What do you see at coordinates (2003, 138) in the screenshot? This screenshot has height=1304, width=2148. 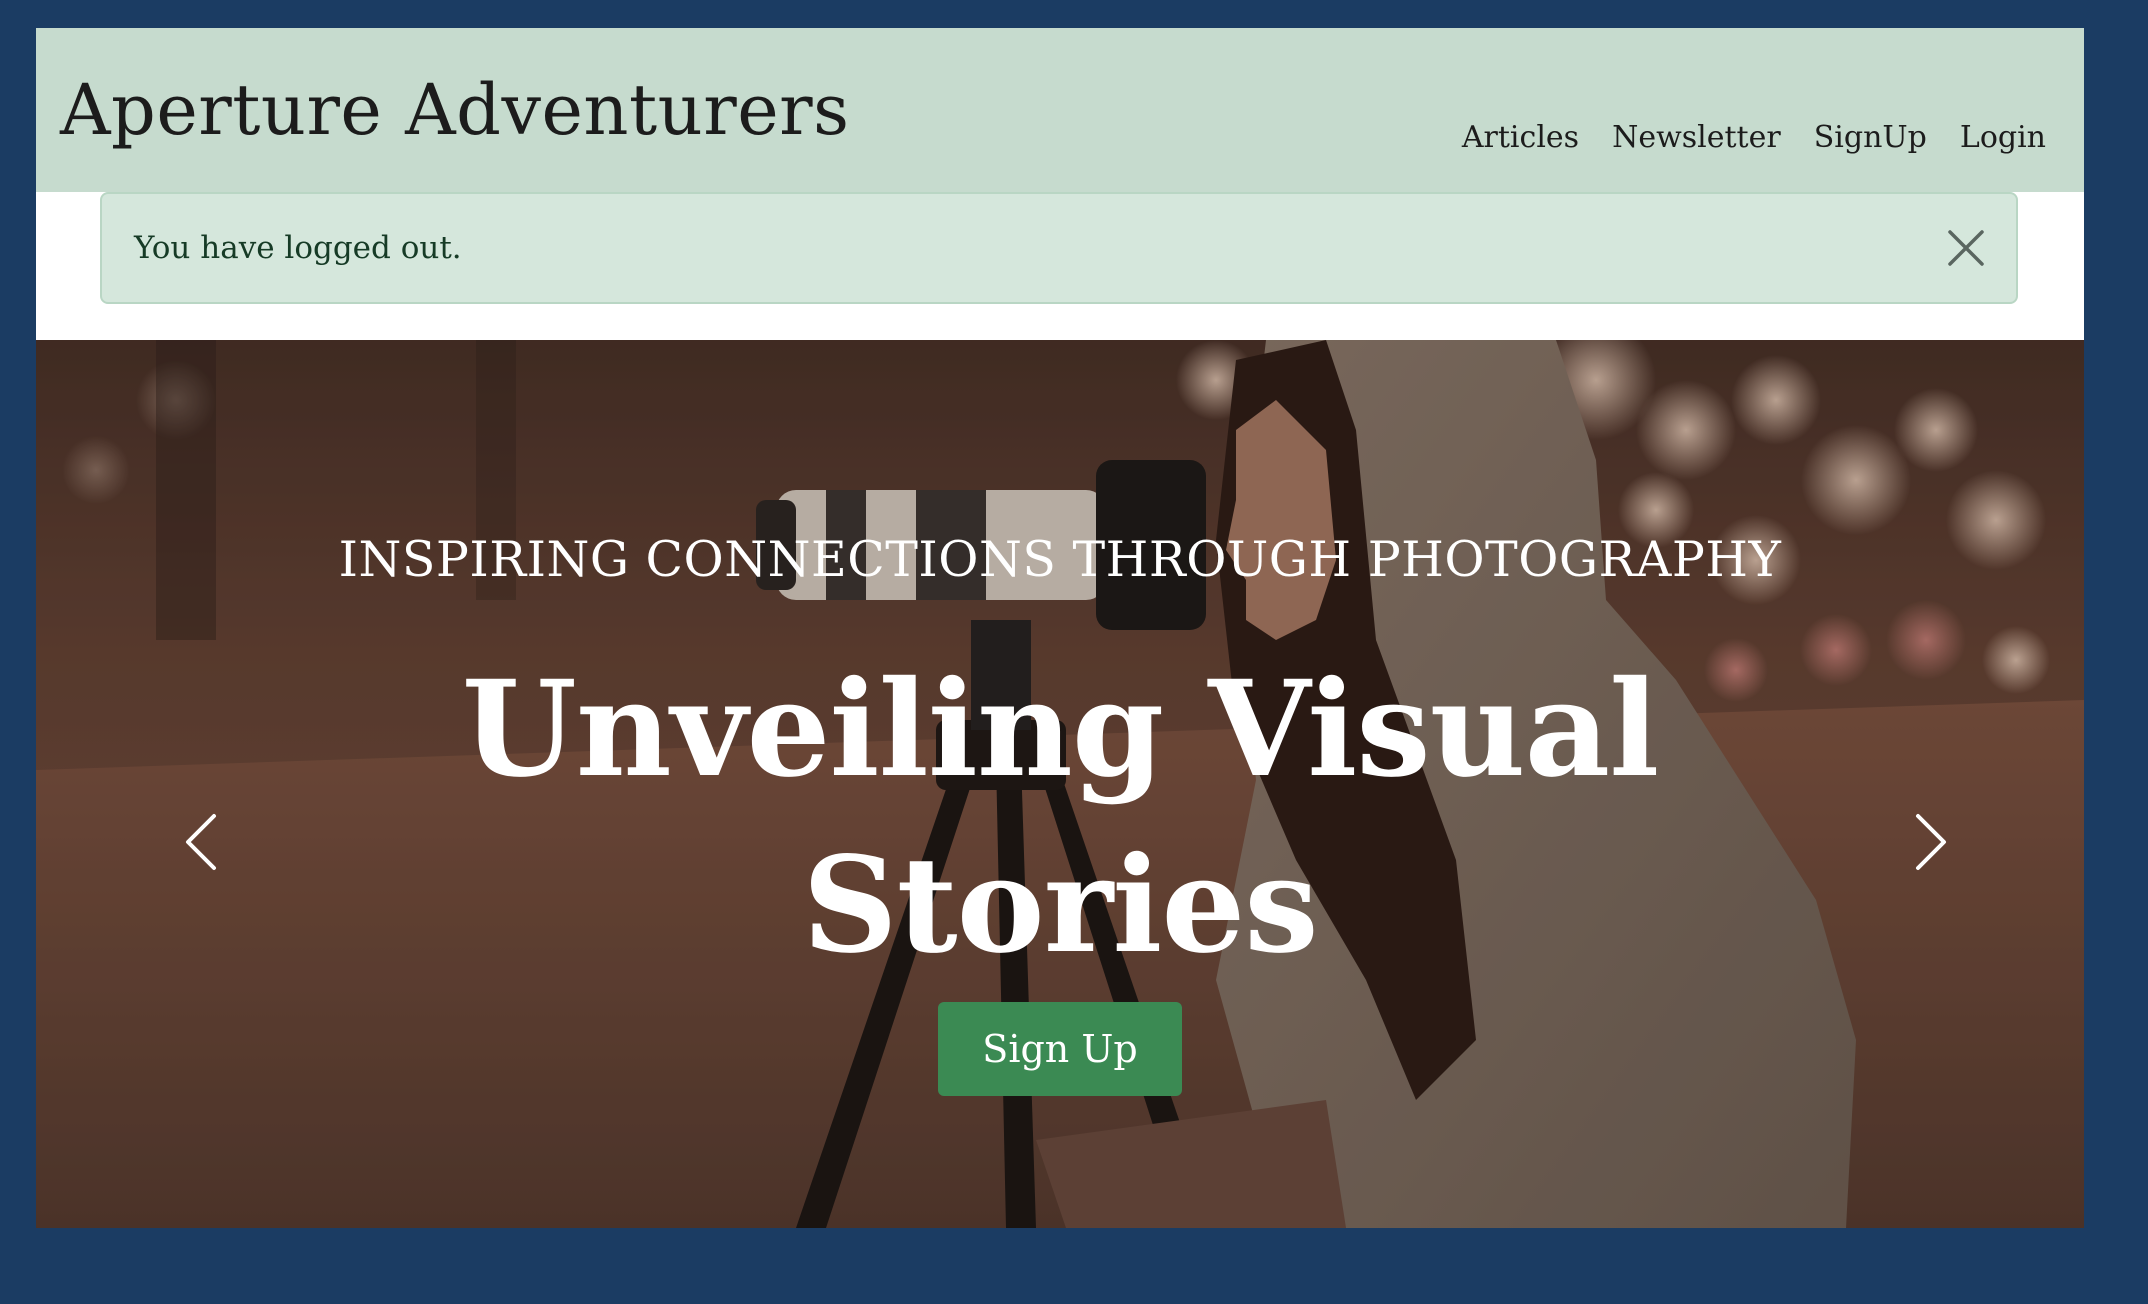 I see `nav-login-link: Login` at bounding box center [2003, 138].